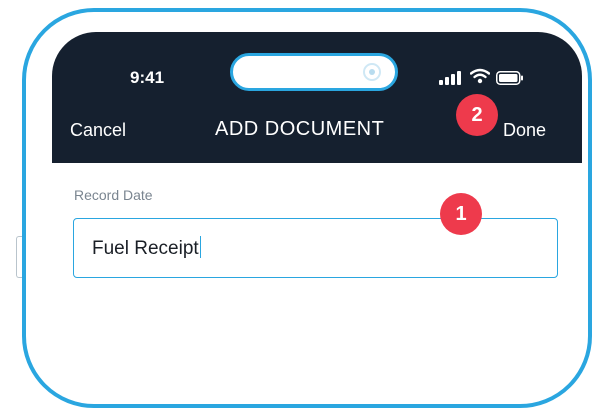 Image resolution: width=597 pixels, height=408 pixels. What do you see at coordinates (461, 214) in the screenshot?
I see `step-badge-1: 1` at bounding box center [461, 214].